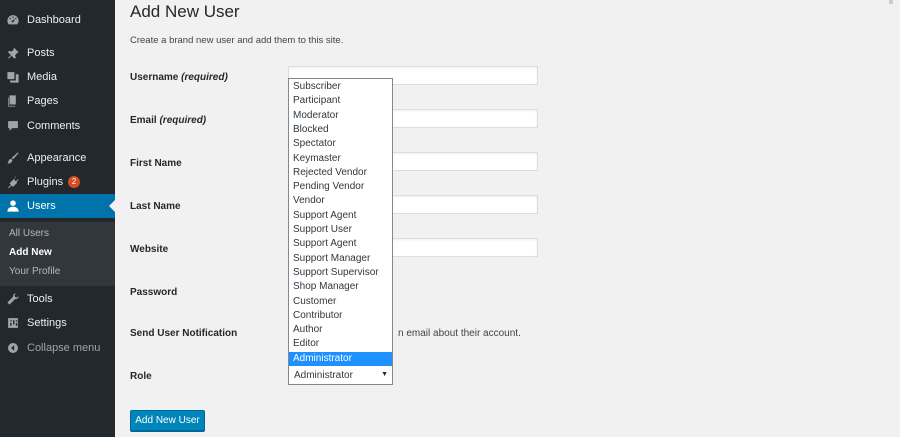 Image resolution: width=900 pixels, height=437 pixels. I want to click on add-new-user-button: Add New User, so click(167, 420).